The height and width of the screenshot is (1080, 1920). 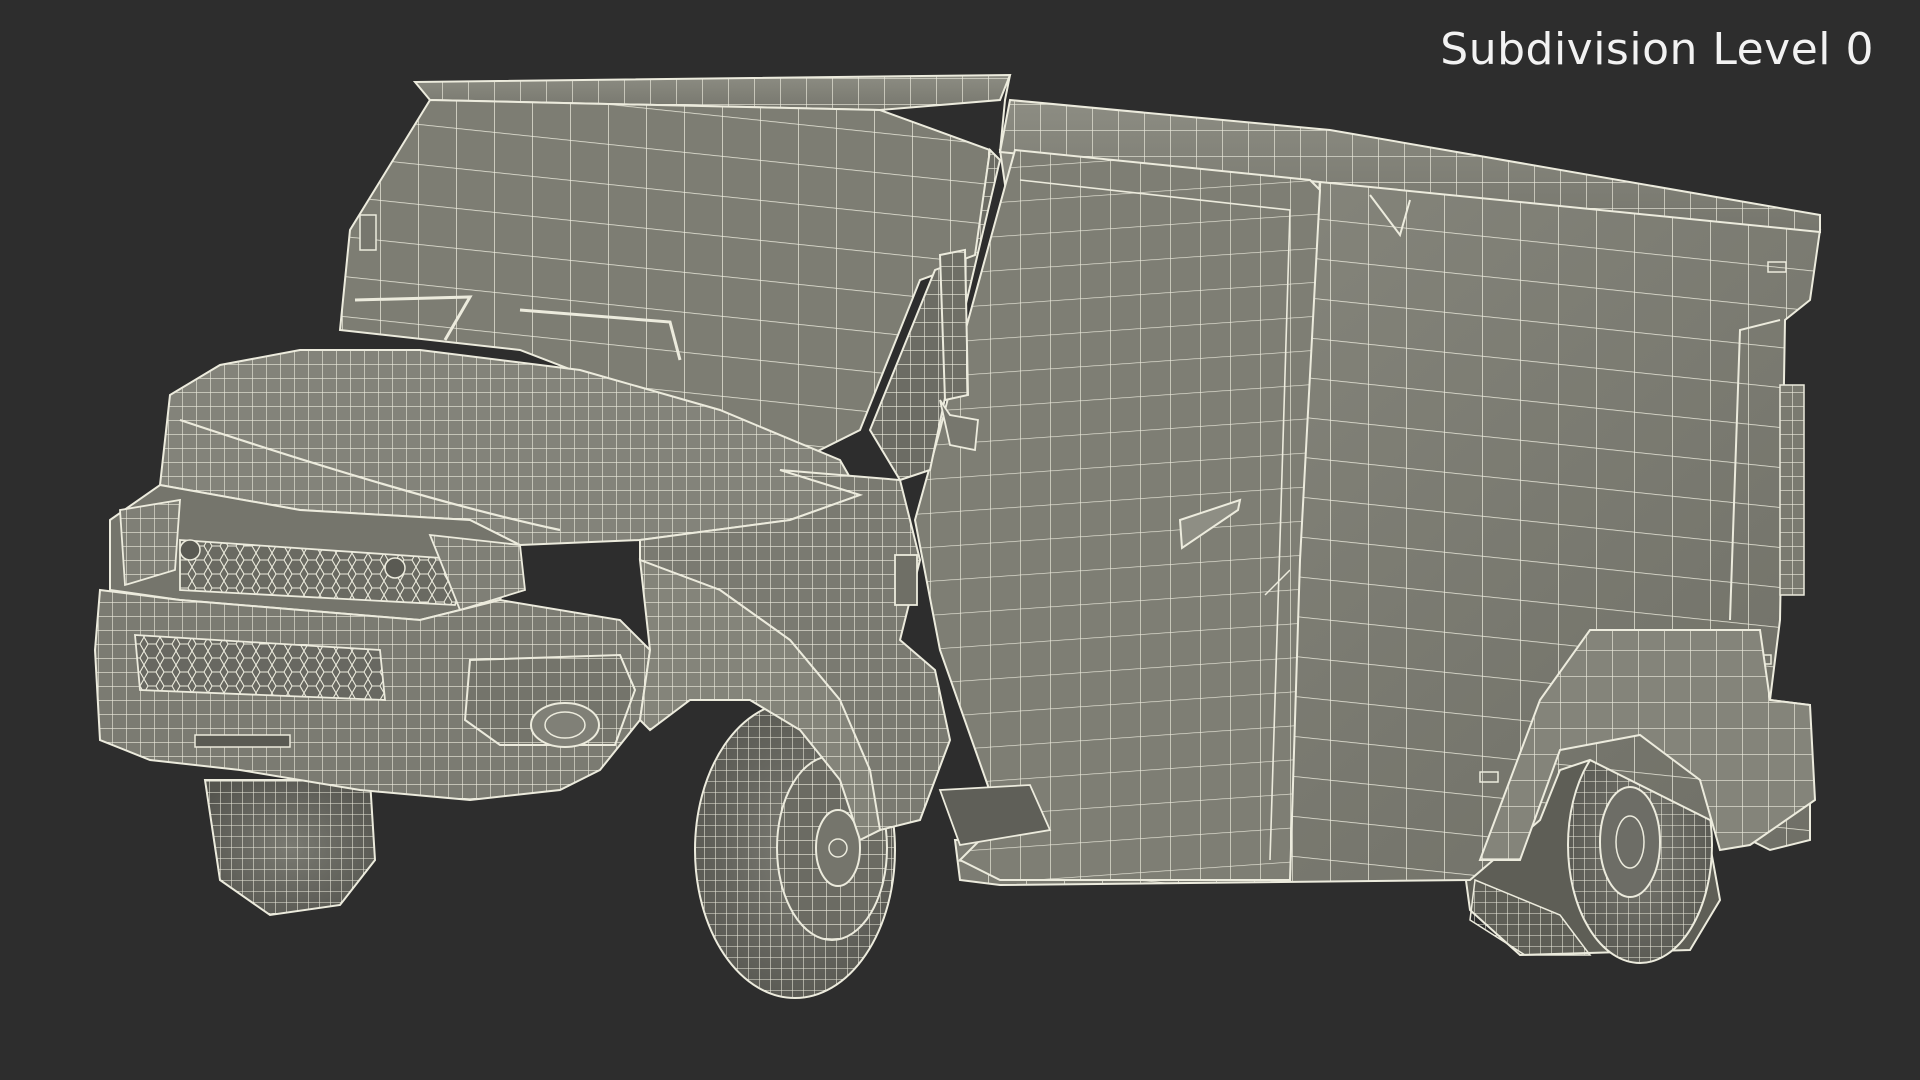 What do you see at coordinates (290, 848) in the screenshot?
I see `front-left-wheel` at bounding box center [290, 848].